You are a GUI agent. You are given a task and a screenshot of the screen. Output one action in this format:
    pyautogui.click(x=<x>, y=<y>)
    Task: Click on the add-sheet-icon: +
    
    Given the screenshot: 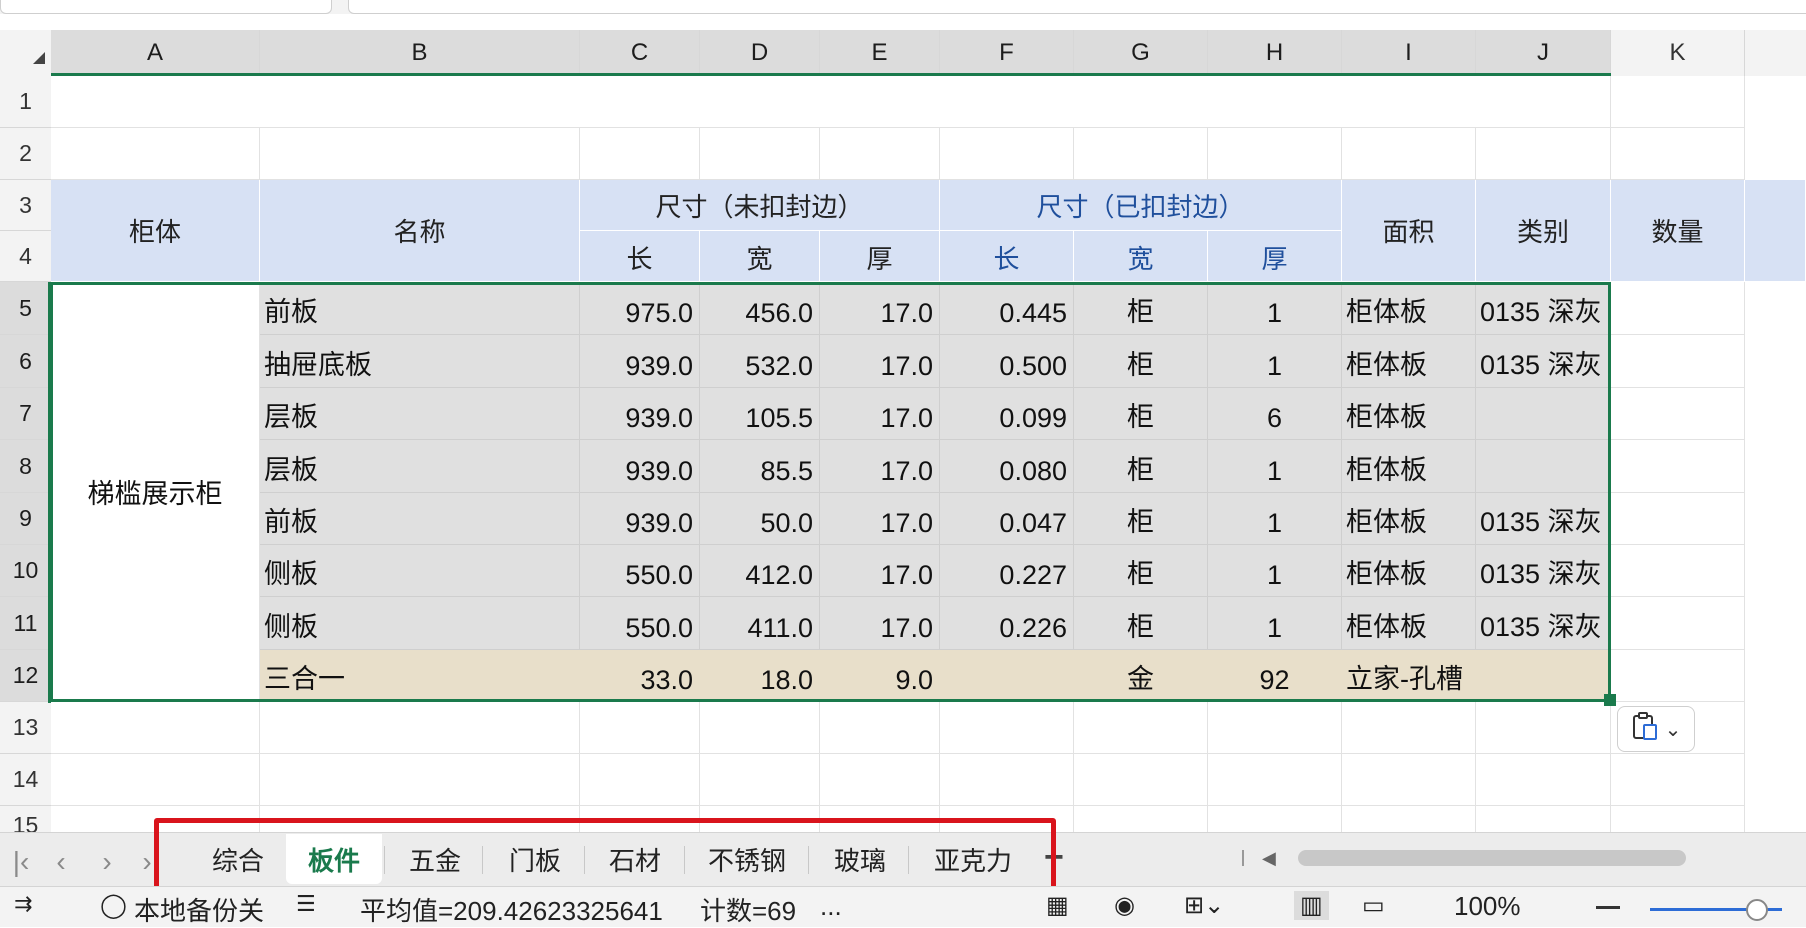 What is the action you would take?
    pyautogui.click(x=1054, y=857)
    